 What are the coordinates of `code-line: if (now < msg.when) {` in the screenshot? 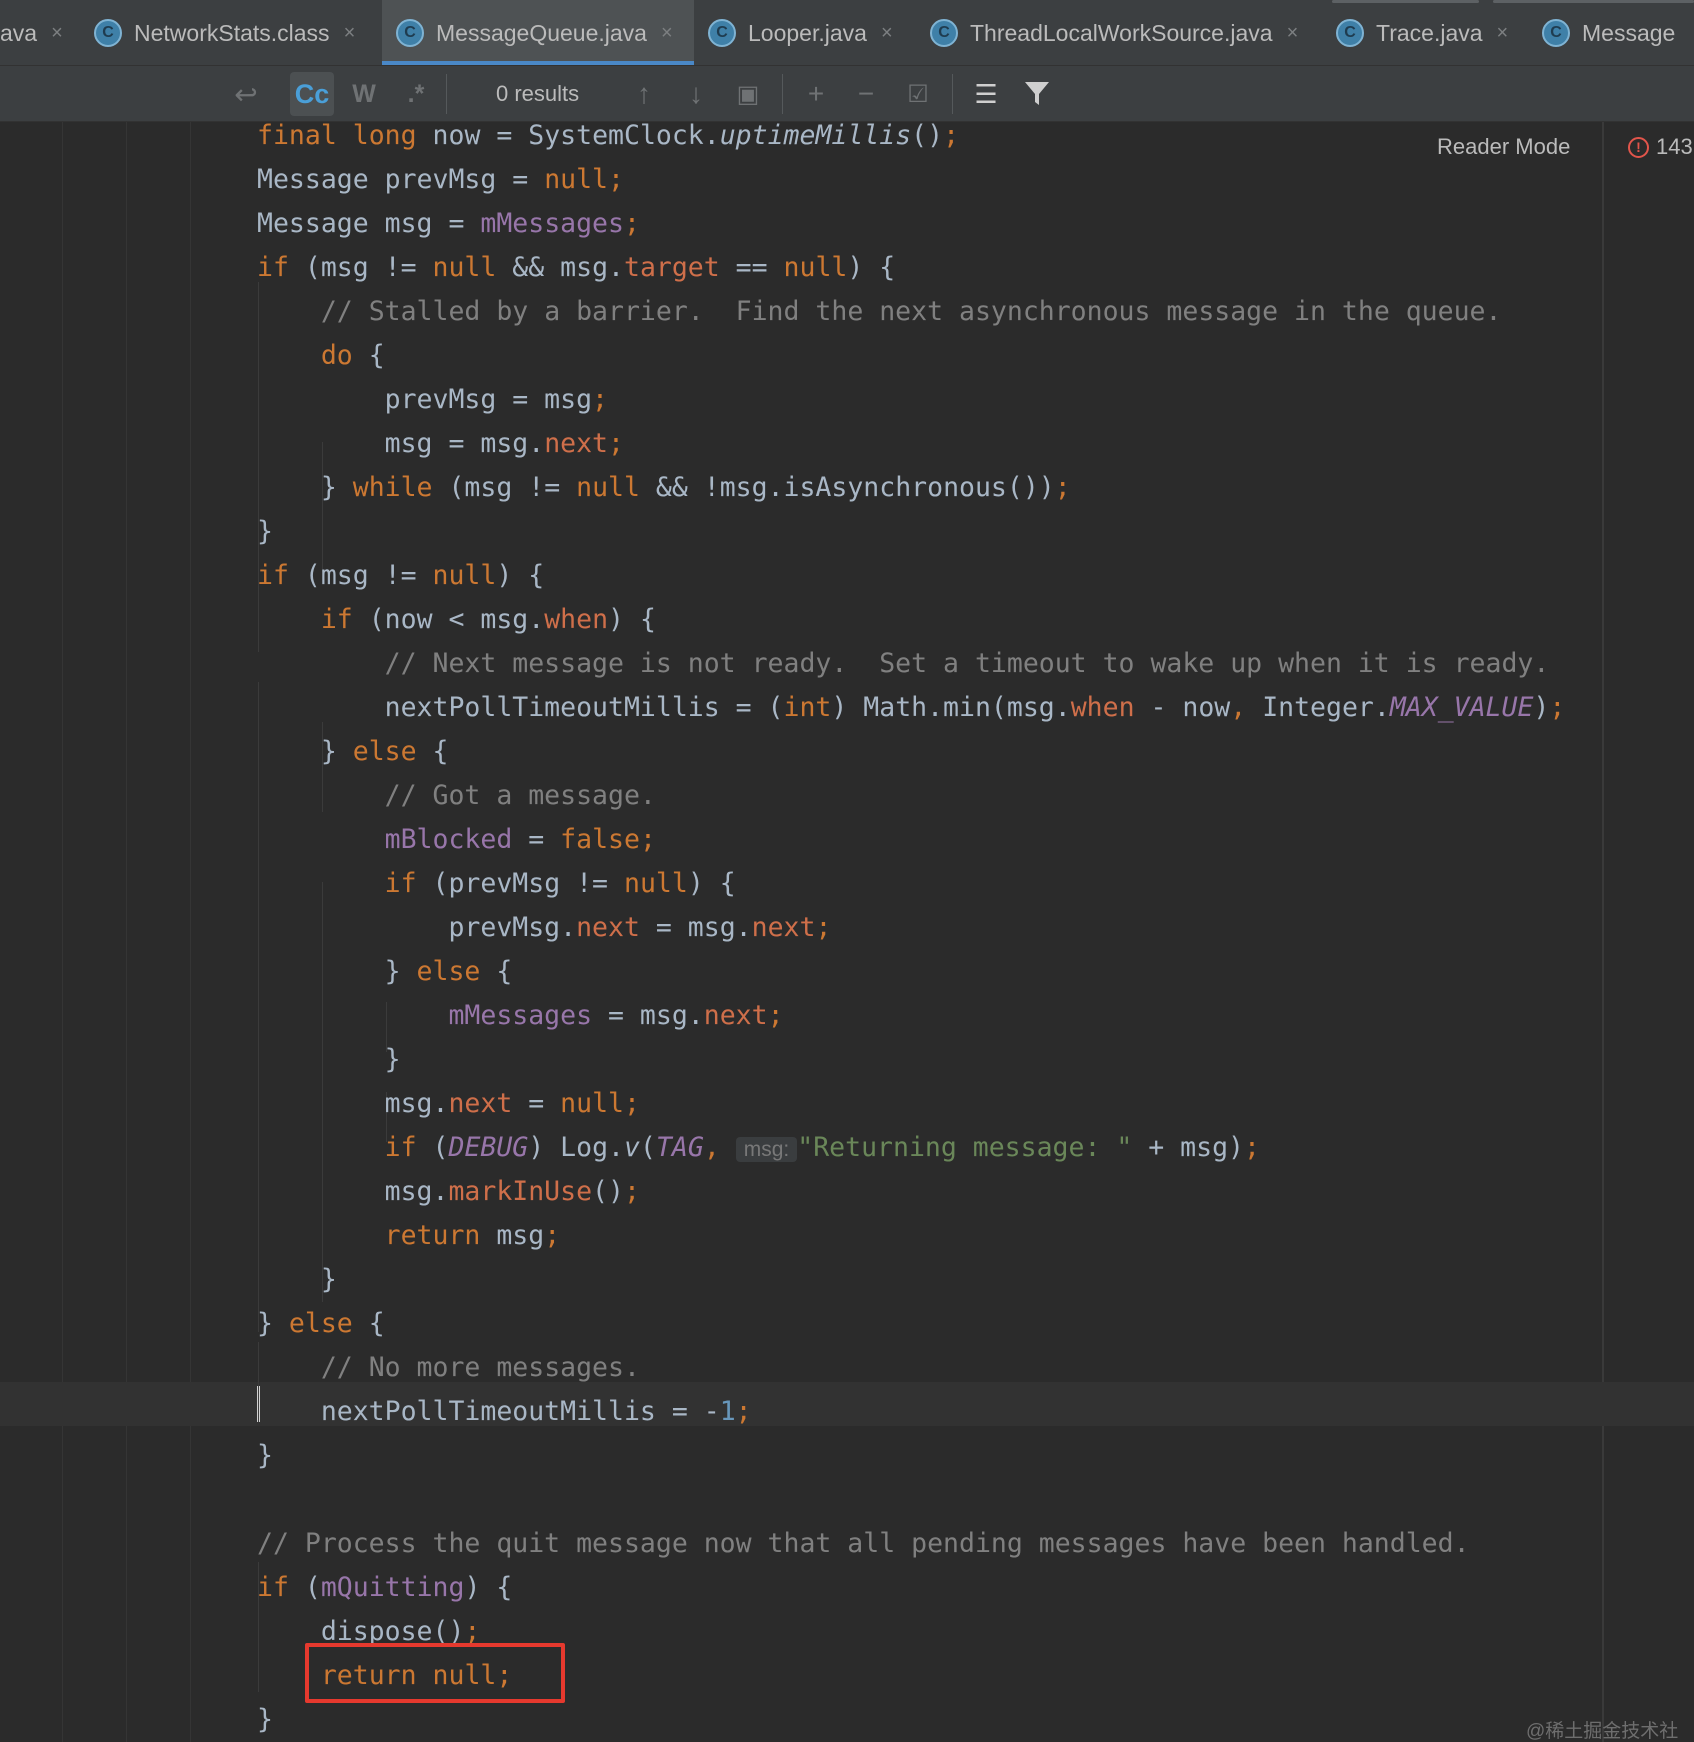 It's located at (456, 620).